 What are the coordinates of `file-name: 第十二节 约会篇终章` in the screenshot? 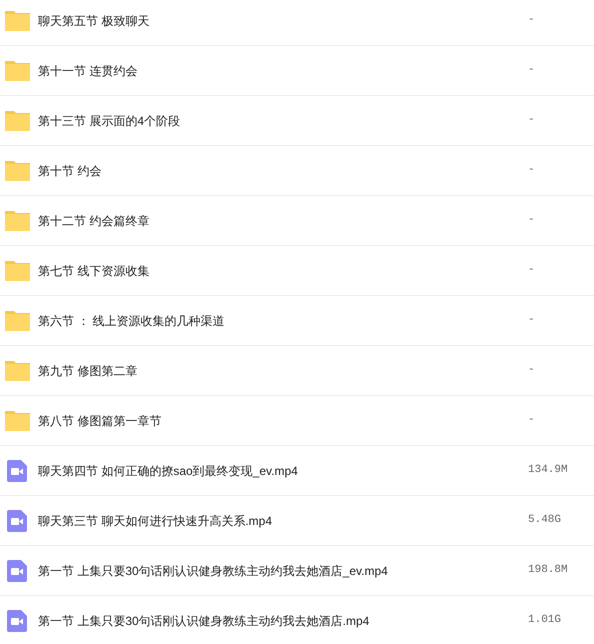 It's located at (94, 221).